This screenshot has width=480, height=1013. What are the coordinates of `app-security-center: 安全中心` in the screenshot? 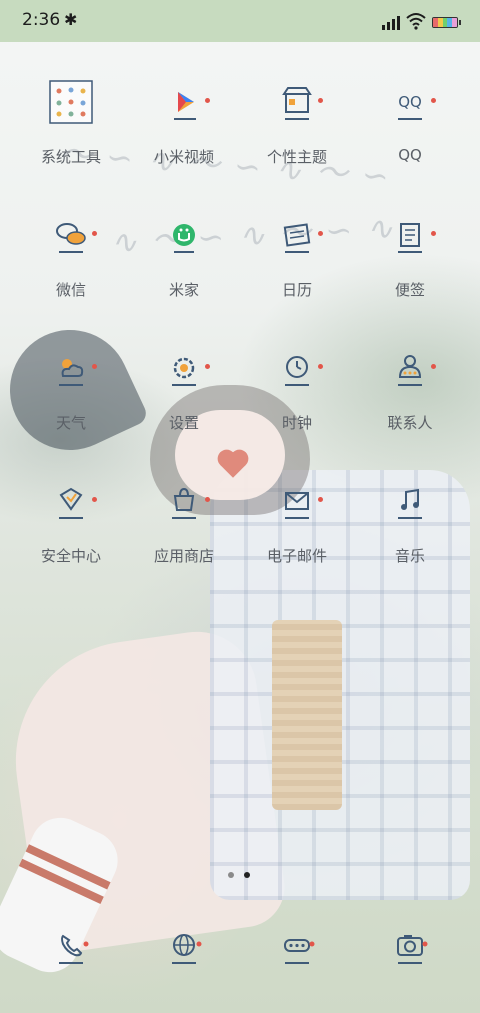 It's located at (71, 534).